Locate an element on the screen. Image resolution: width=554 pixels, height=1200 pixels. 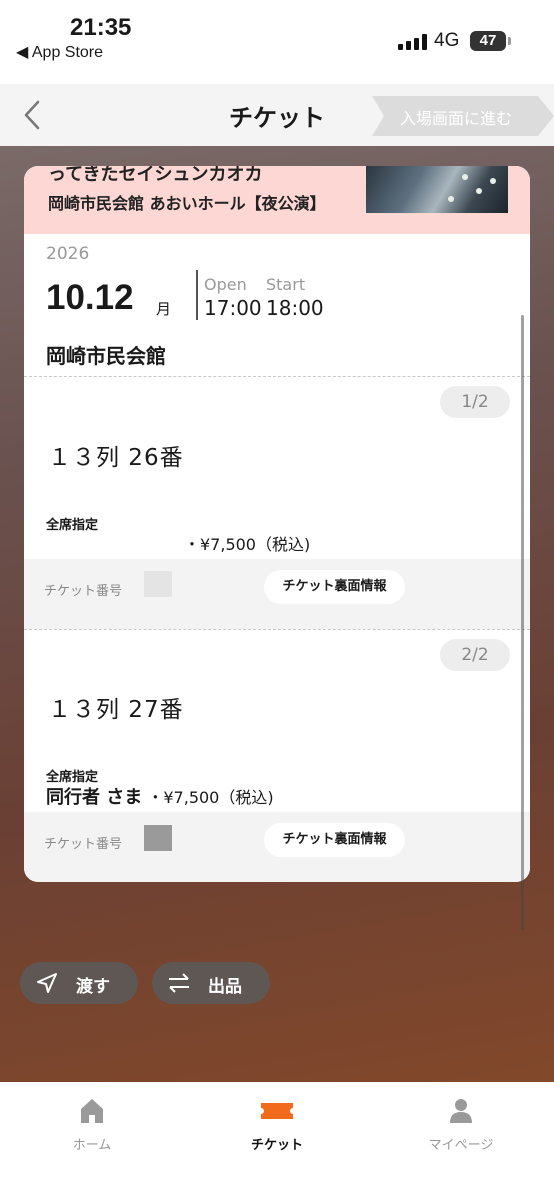
transfer-button: 渡す is located at coordinates (79, 983).